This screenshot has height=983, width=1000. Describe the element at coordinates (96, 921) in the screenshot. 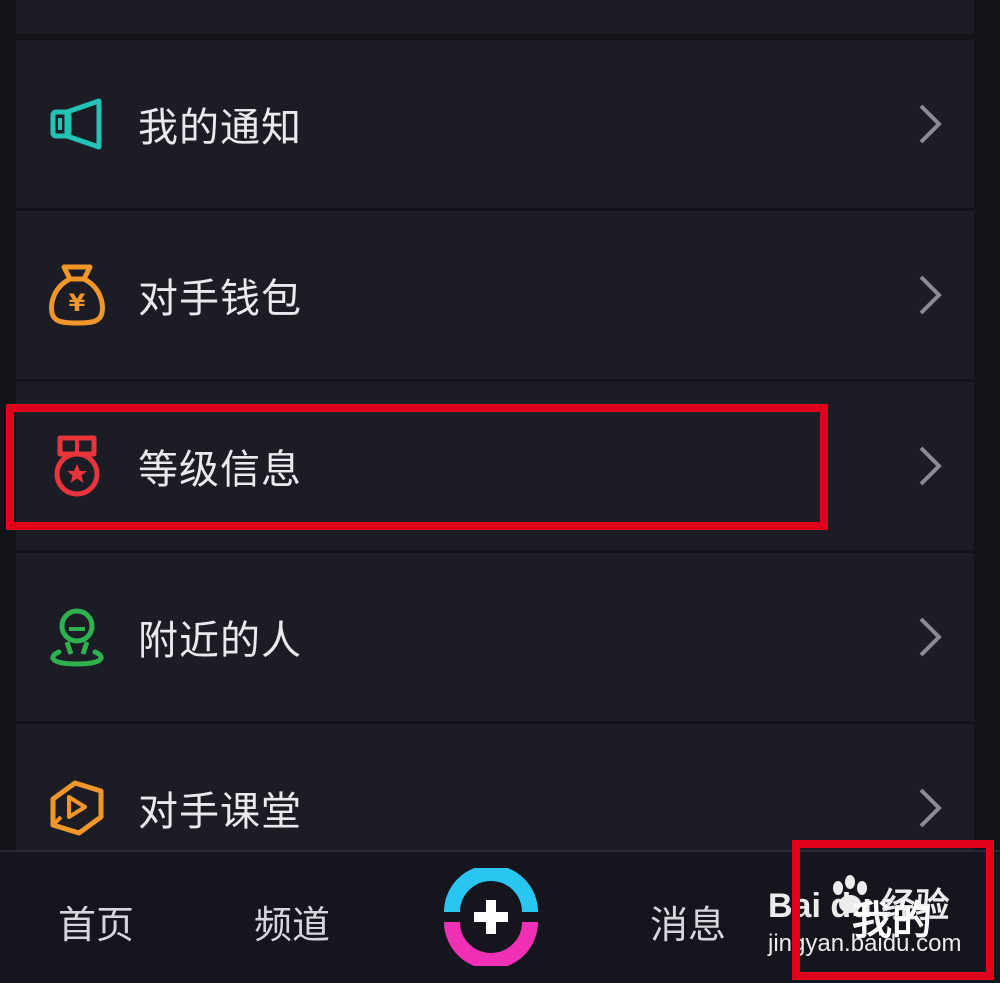

I see `tab-home: 首页` at that location.